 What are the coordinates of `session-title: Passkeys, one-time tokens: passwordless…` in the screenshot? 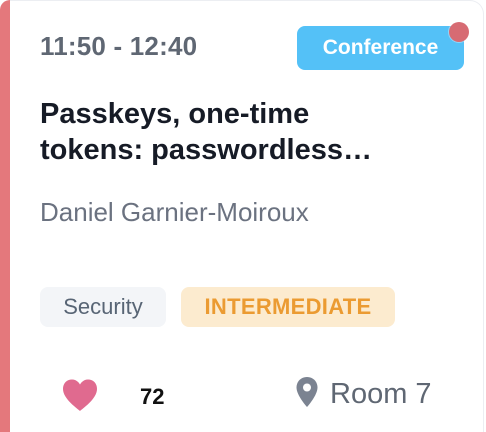 It's located at (245, 132).